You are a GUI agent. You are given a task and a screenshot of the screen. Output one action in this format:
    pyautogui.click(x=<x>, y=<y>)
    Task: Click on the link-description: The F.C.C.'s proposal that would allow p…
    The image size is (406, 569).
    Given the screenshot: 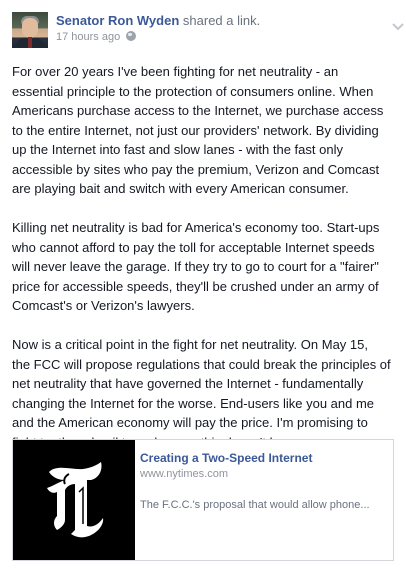 What is the action you would take?
    pyautogui.click(x=255, y=505)
    